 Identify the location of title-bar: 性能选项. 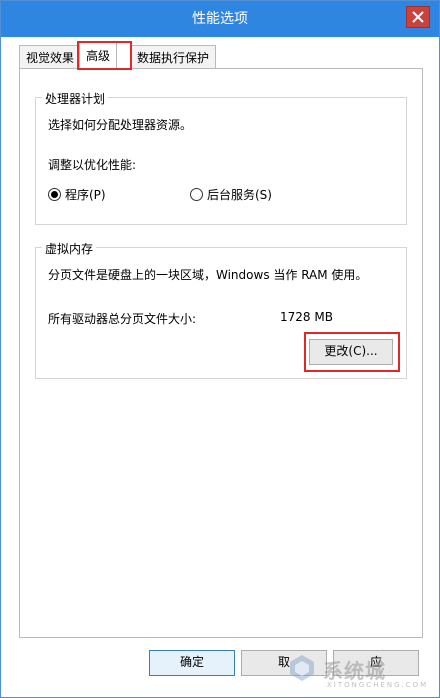
(220, 19).